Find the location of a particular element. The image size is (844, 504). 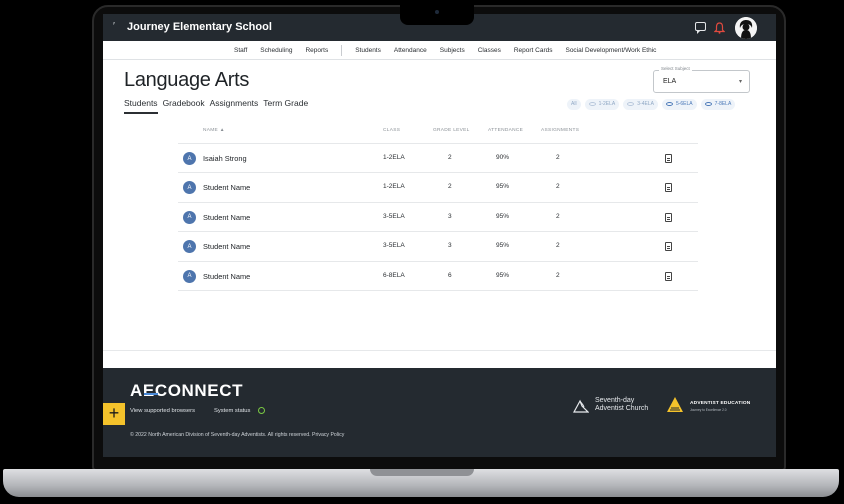

cell-class: 6-8ELA is located at coordinates (394, 275).